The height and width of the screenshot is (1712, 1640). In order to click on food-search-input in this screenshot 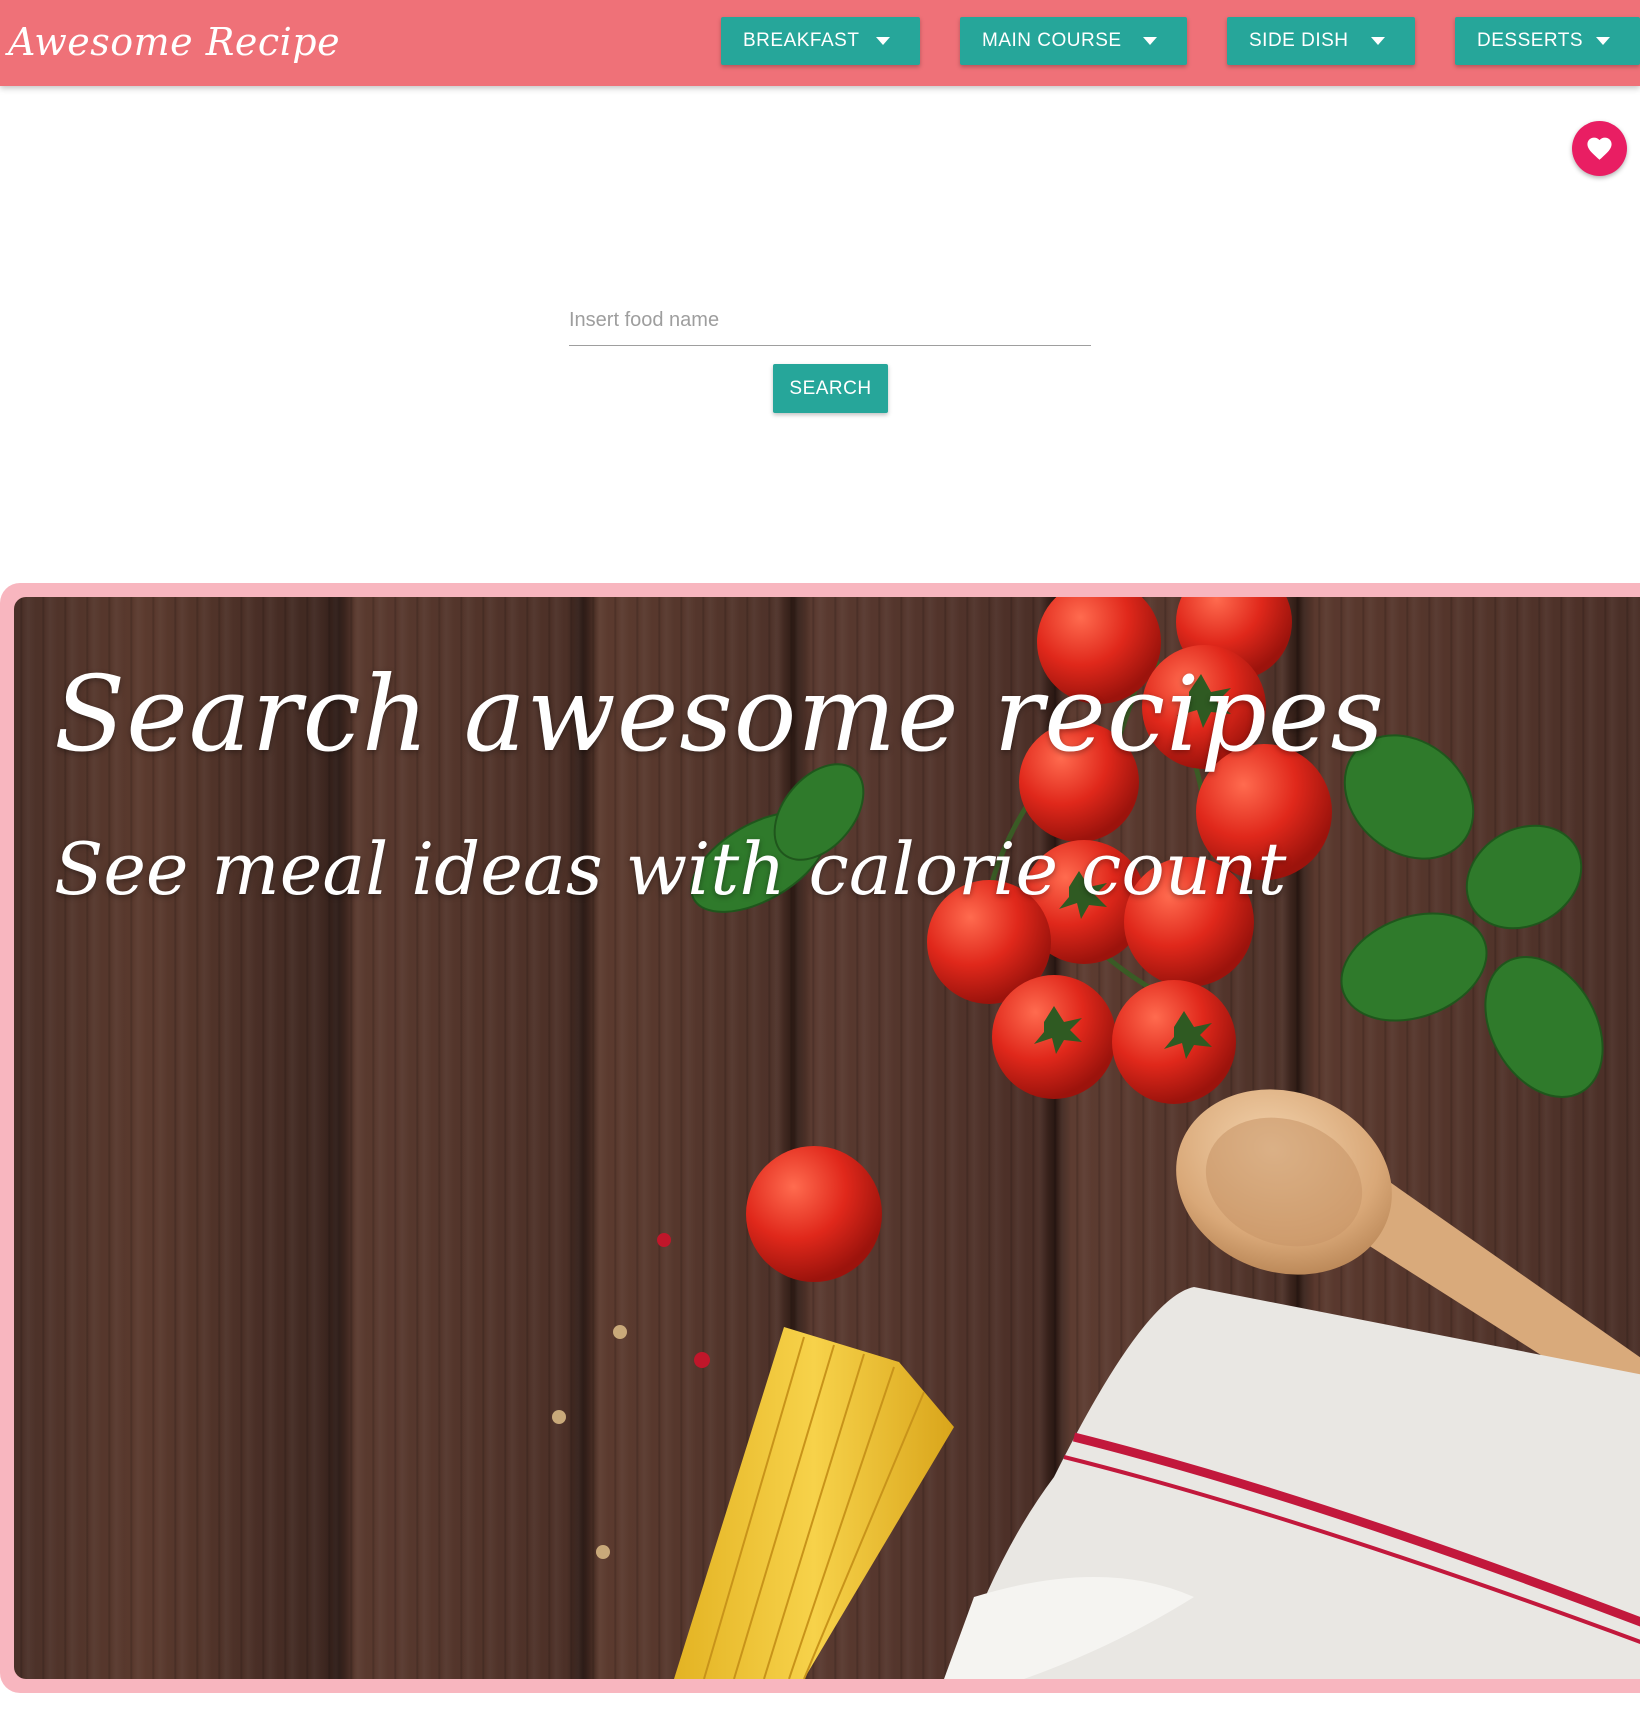, I will do `click(830, 321)`.